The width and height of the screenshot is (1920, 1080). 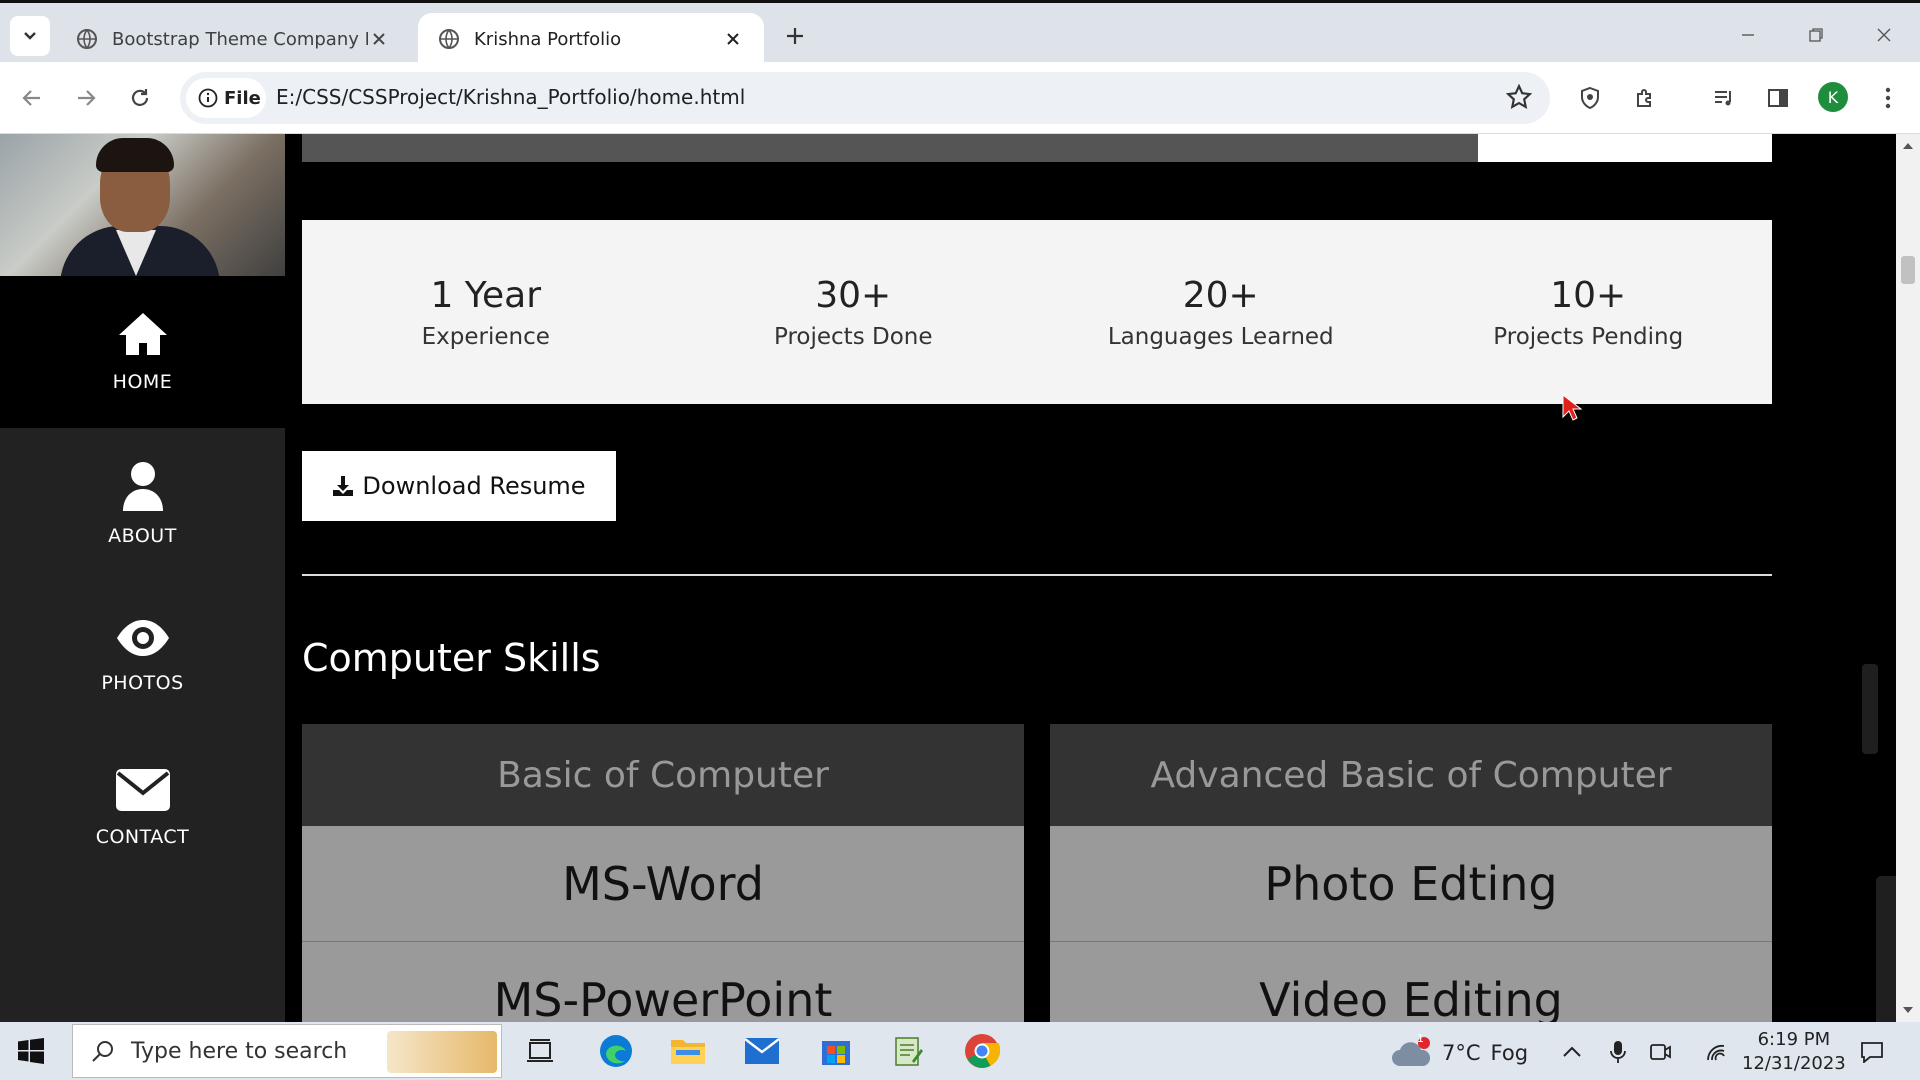 I want to click on stat-number: 30+, so click(x=853, y=295).